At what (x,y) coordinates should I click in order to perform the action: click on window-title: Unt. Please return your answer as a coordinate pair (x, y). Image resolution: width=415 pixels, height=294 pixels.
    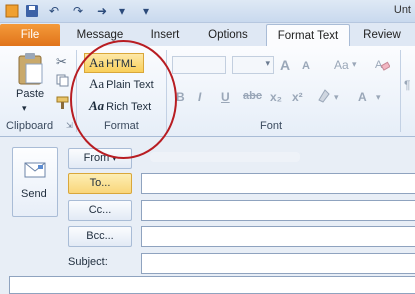
    Looking at the image, I should click on (402, 10).